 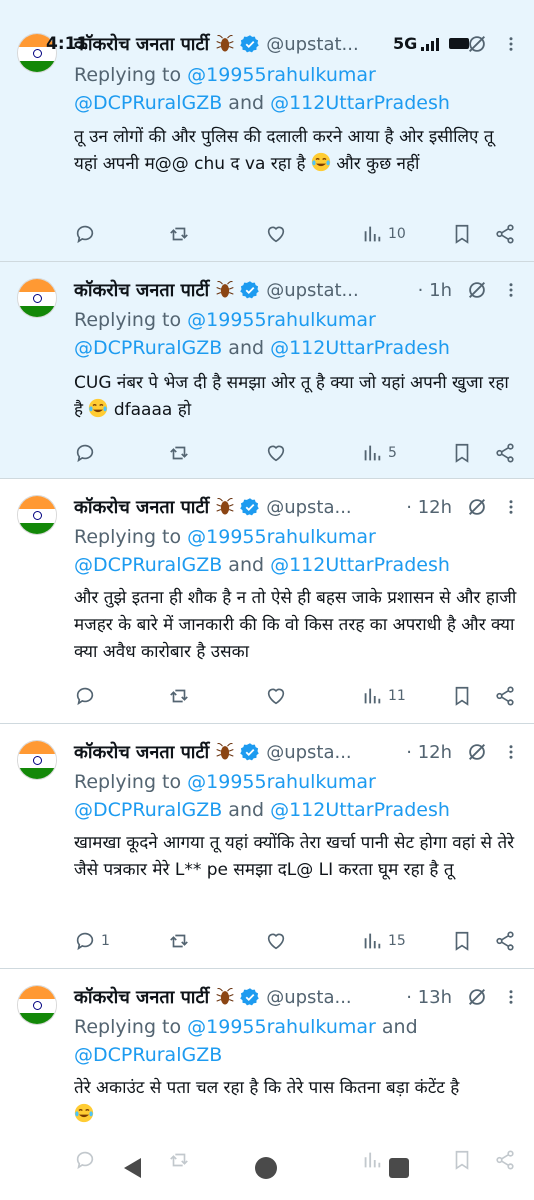 What do you see at coordinates (434, 752) in the screenshot?
I see `post-time-value: 12h` at bounding box center [434, 752].